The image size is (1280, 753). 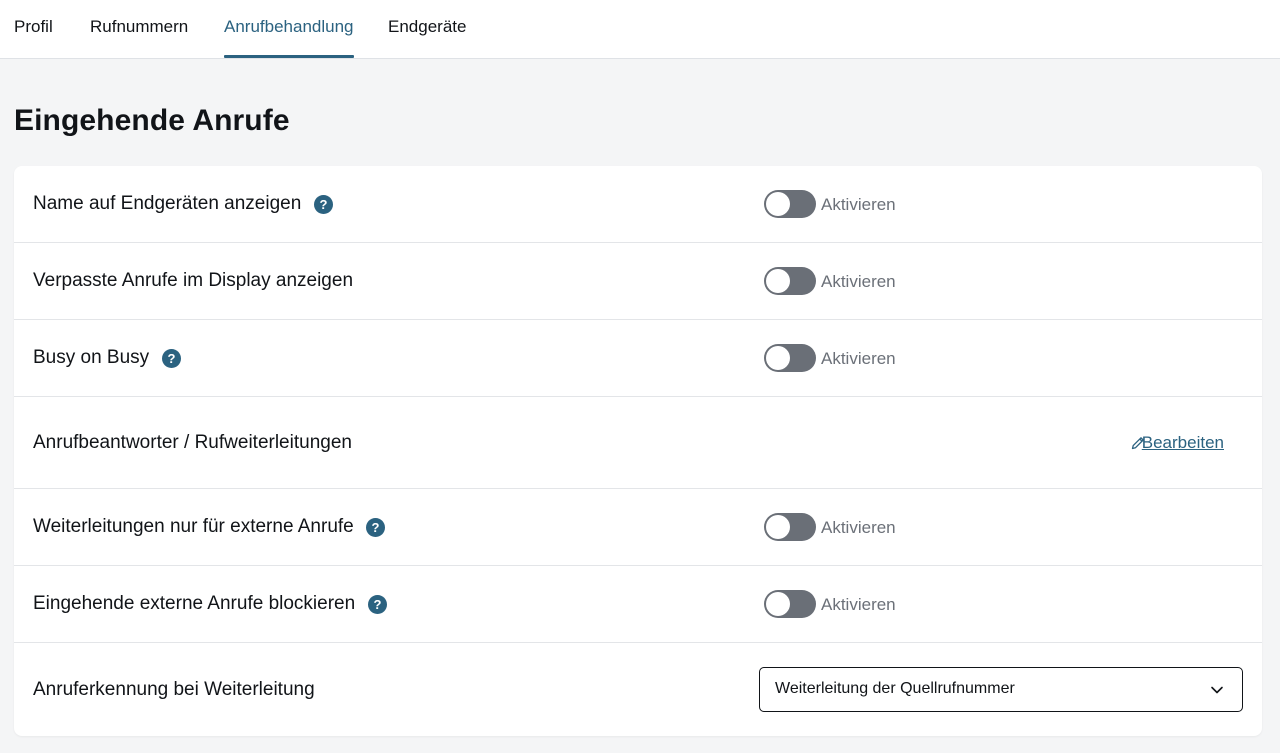 What do you see at coordinates (194, 603) in the screenshot?
I see `setting-label: Eingehende externe Anrufe blockieren` at bounding box center [194, 603].